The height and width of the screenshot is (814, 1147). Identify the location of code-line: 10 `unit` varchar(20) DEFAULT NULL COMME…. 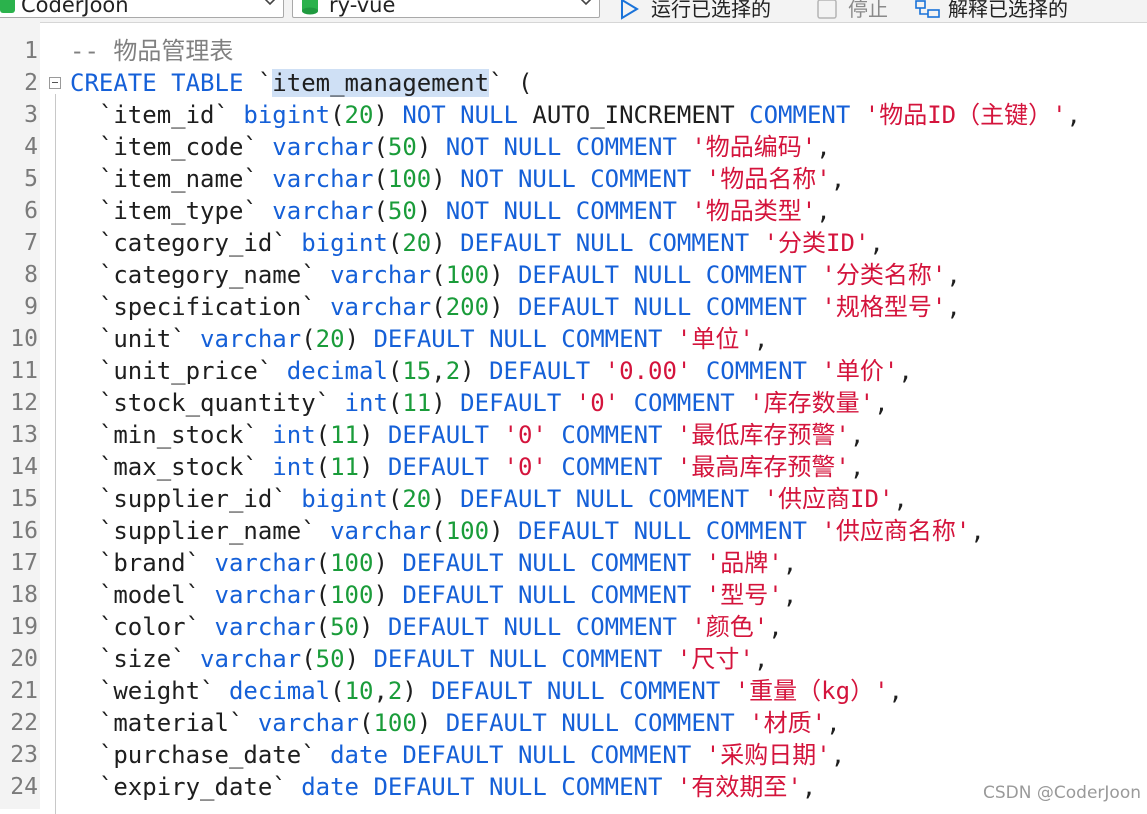
(573, 339).